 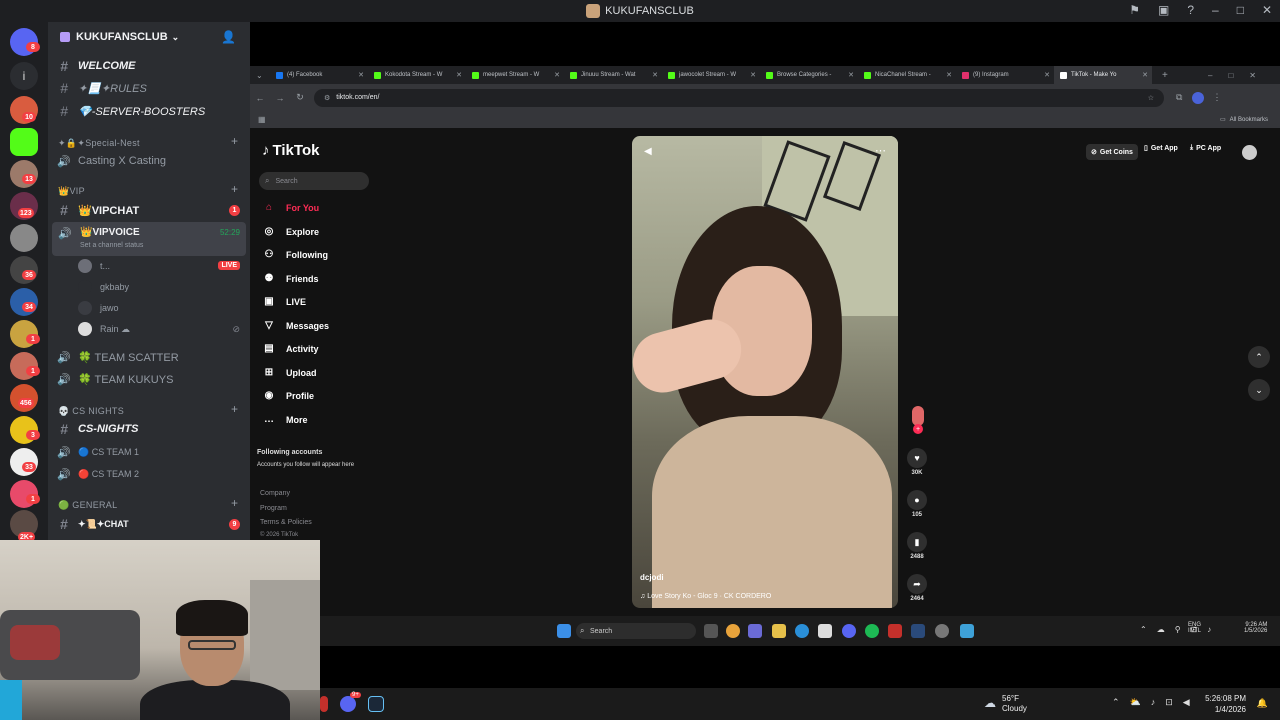 I want to click on browser-tab: (4) Facebook ✕, so click(x=319, y=75).